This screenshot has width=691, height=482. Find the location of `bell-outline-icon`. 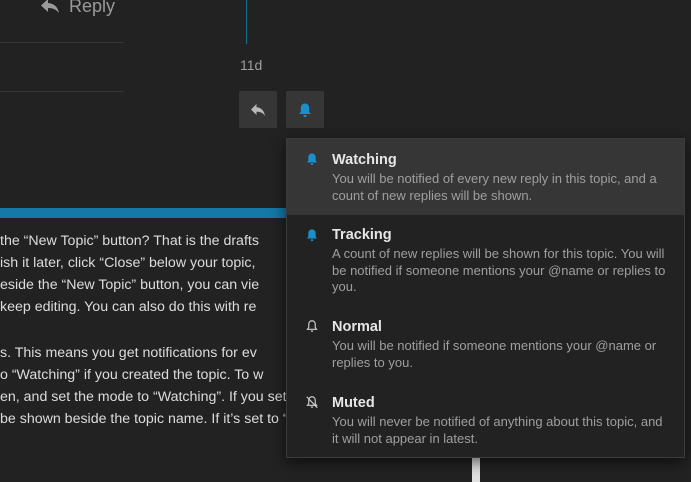

bell-outline-icon is located at coordinates (312, 326).